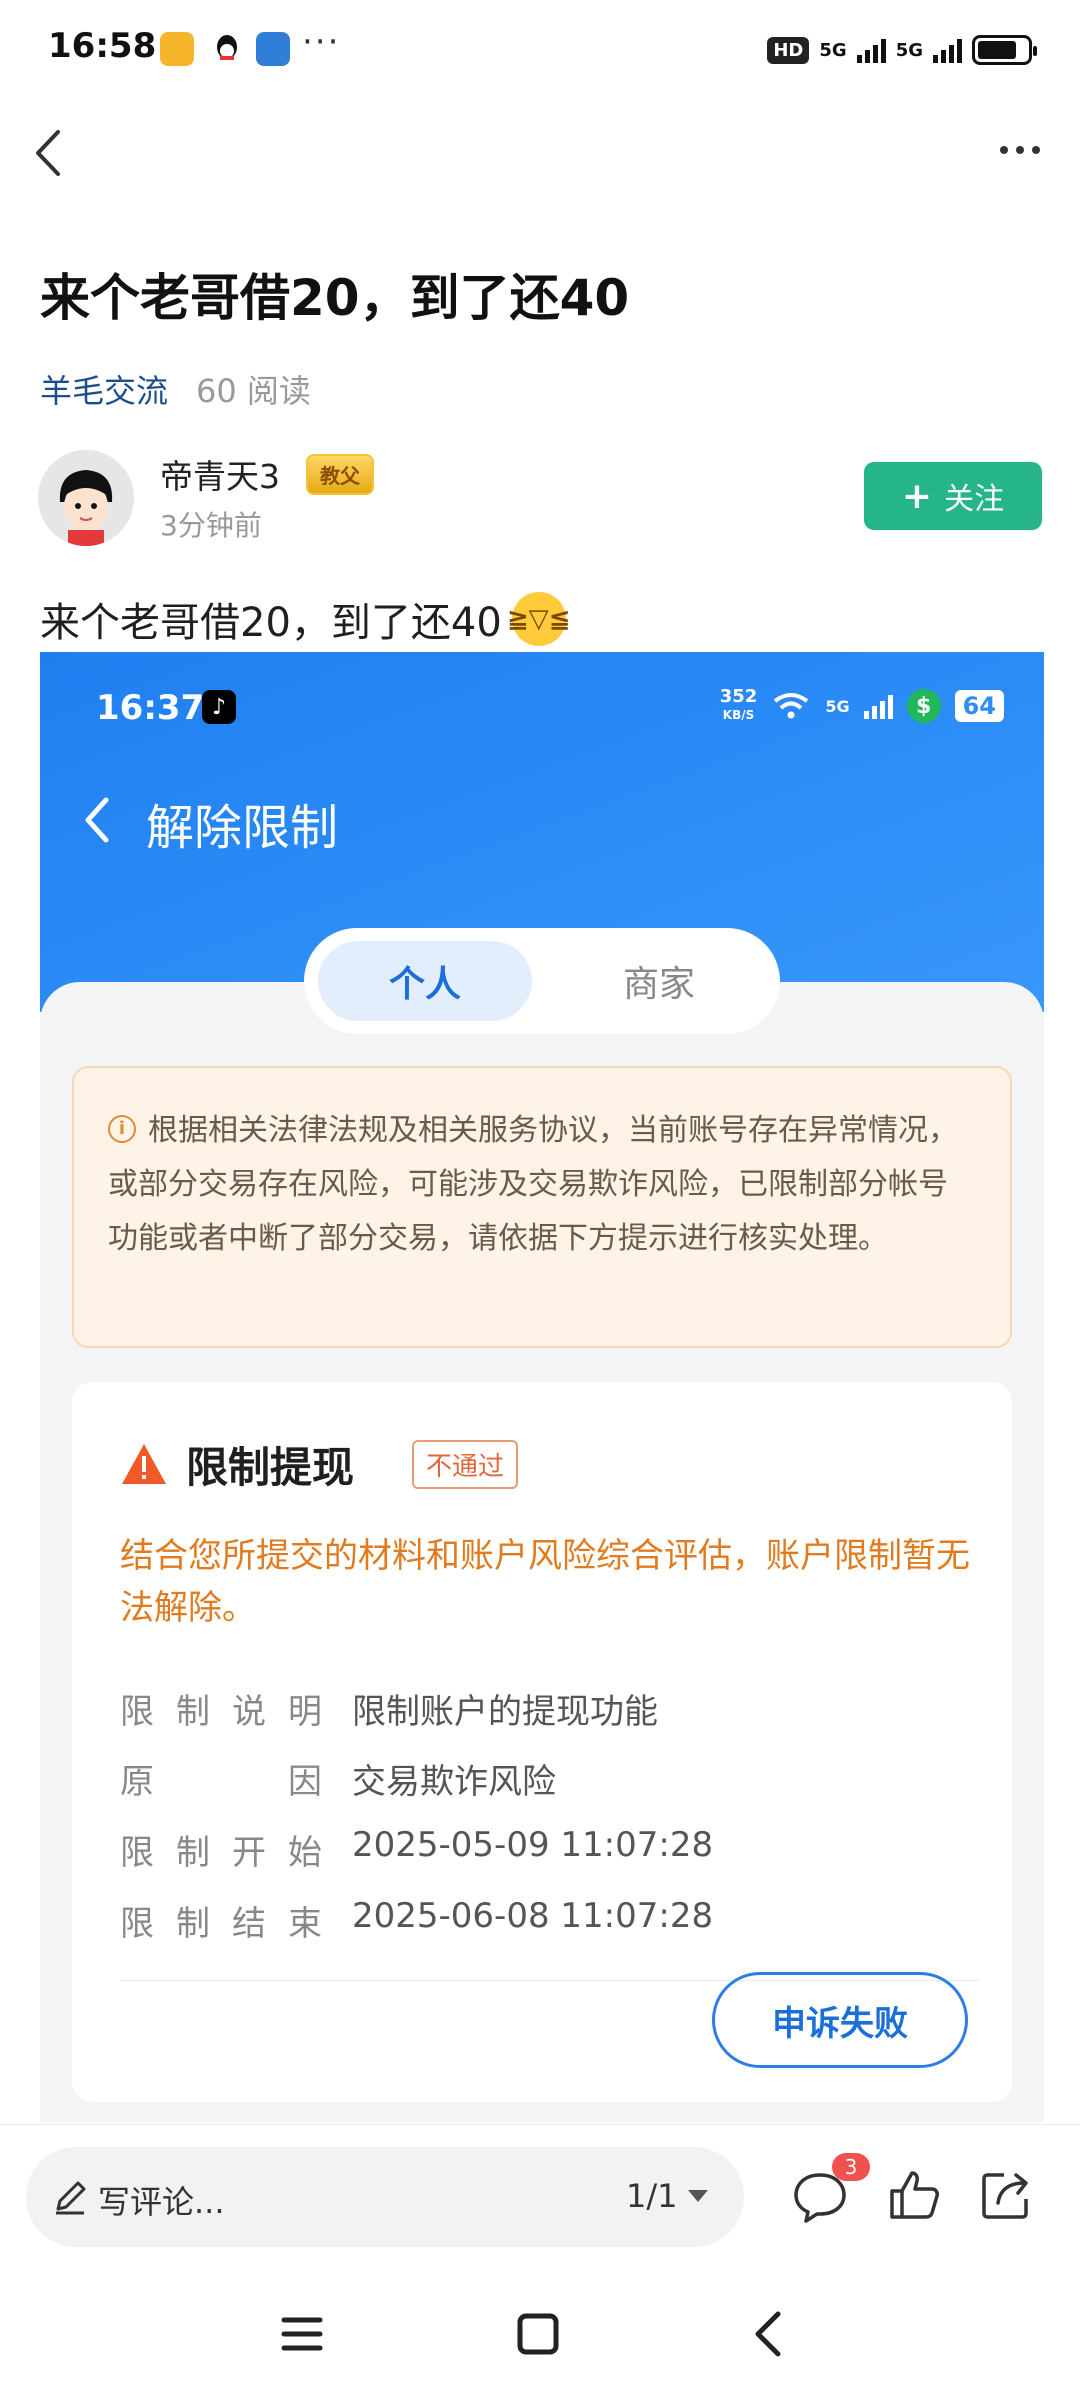 Image resolution: width=1080 pixels, height=2400 pixels. I want to click on category-link: 羊毛交流, so click(104, 389).